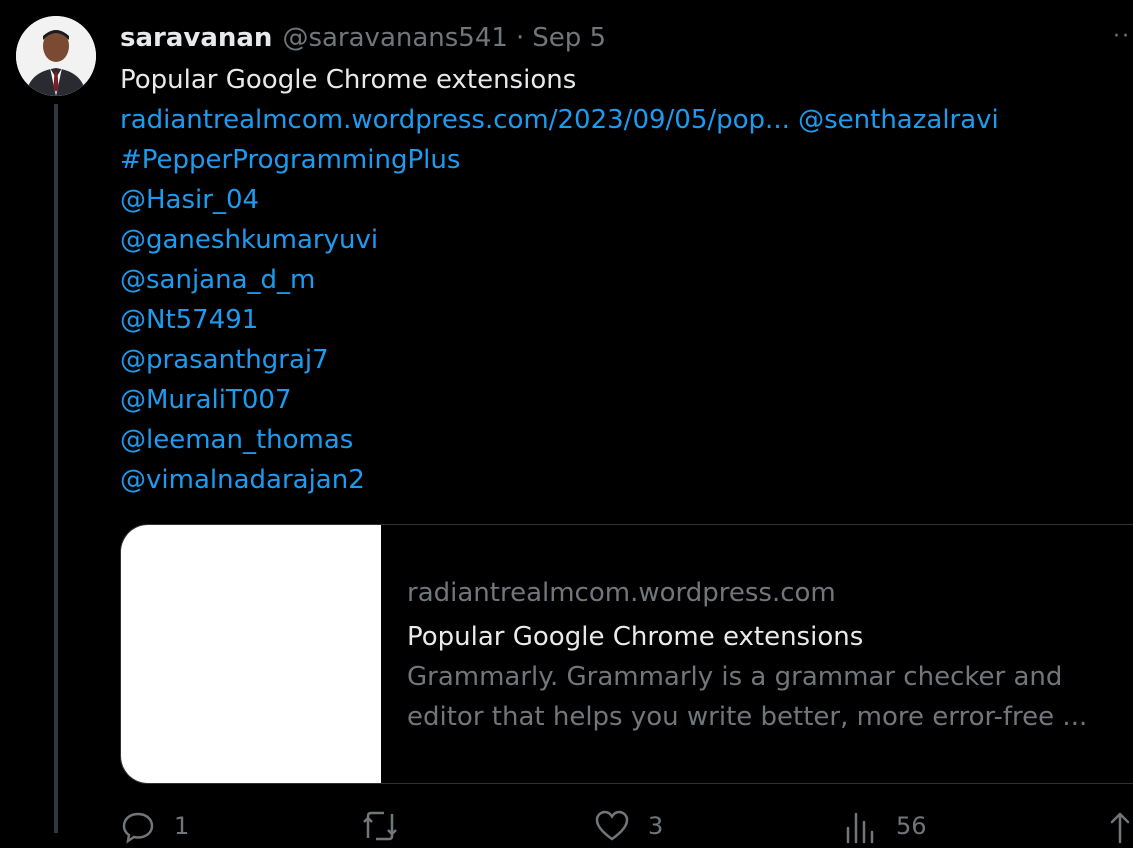 This screenshot has height=848, width=1133. Describe the element at coordinates (138, 828) in the screenshot. I see `reply-icon` at that location.